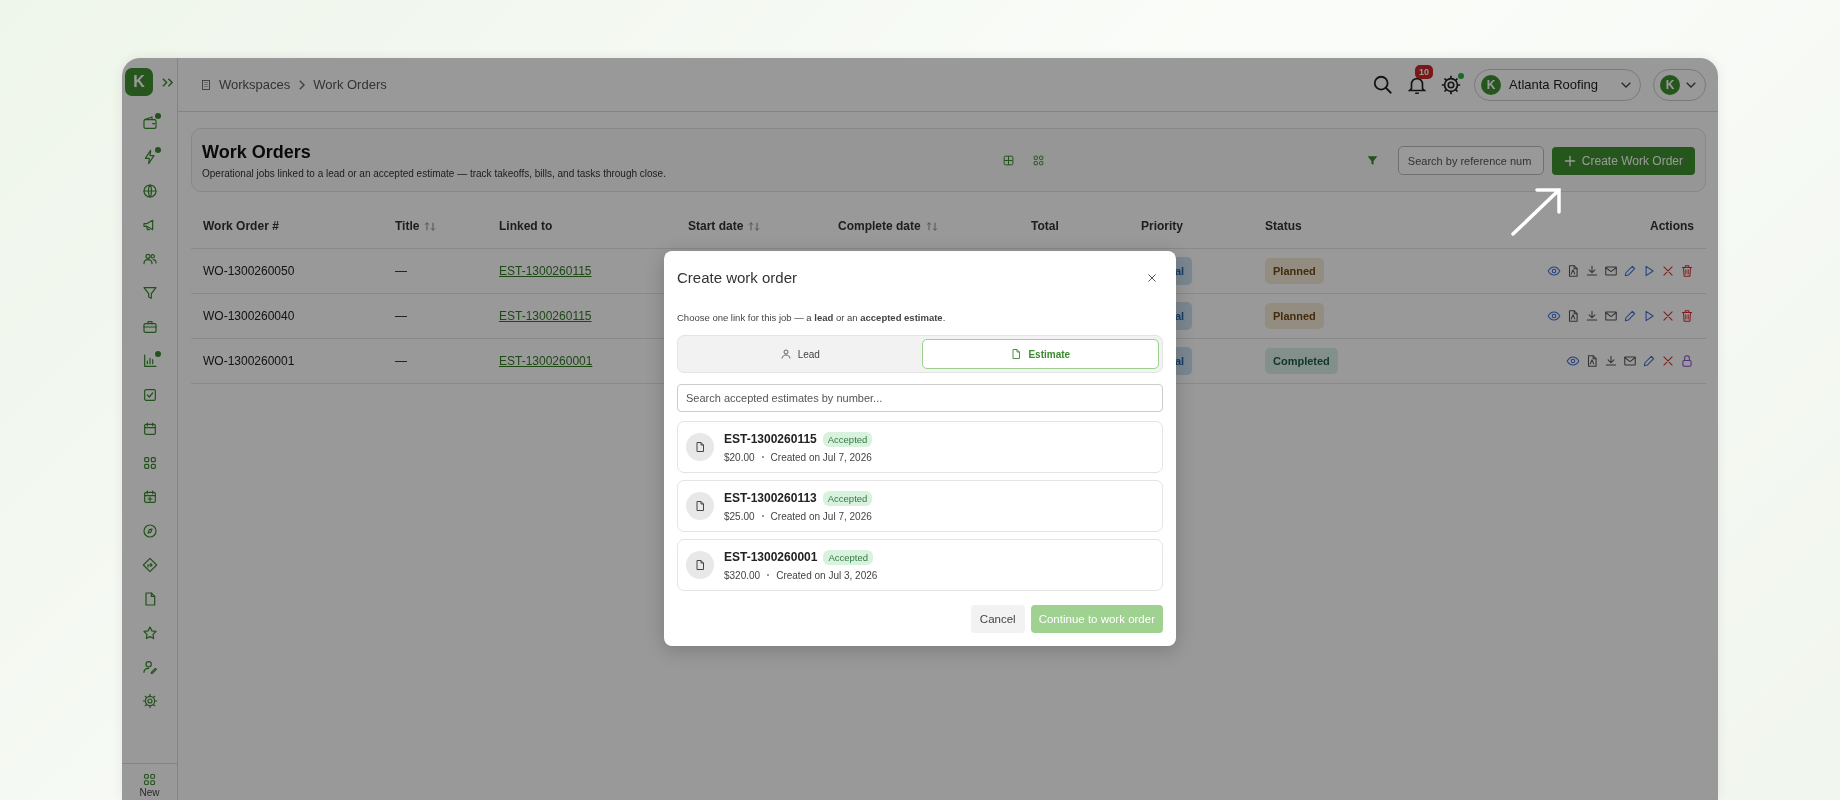 Image resolution: width=1840 pixels, height=800 pixels. I want to click on user-edit-icon, so click(149, 667).